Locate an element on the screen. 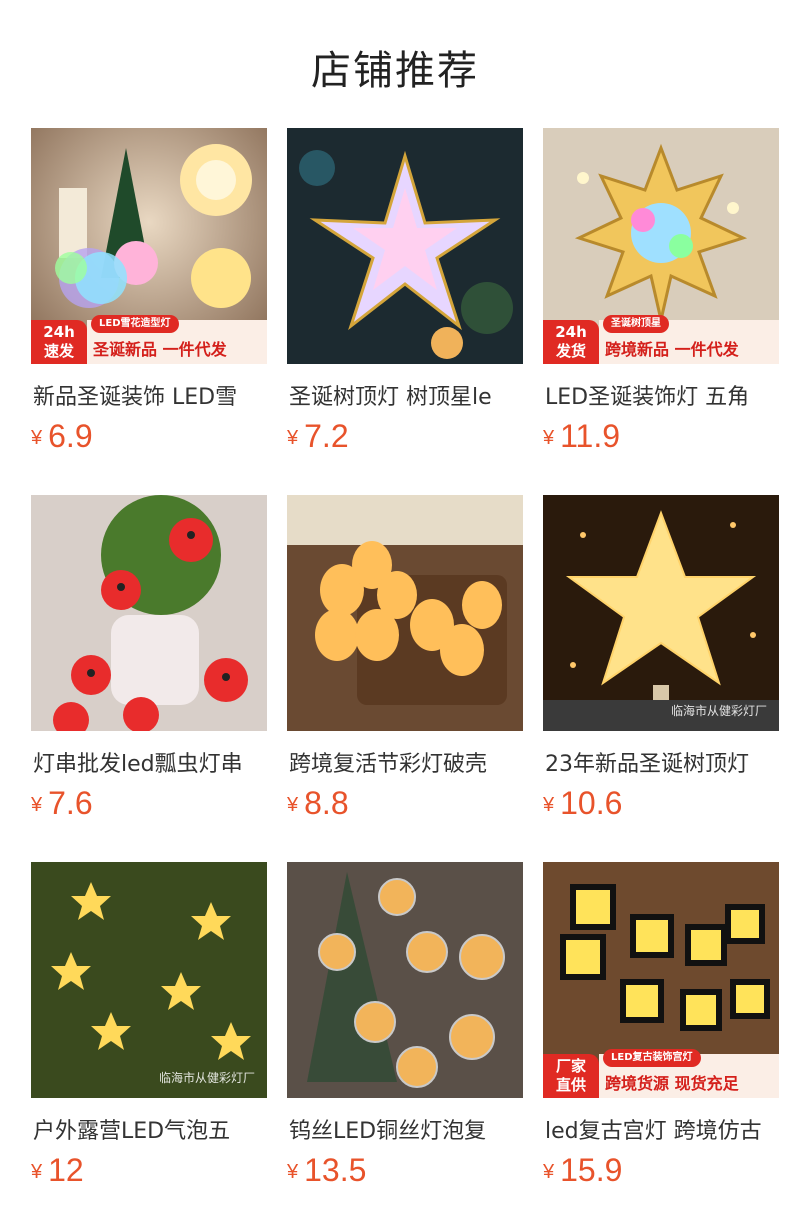 The height and width of the screenshot is (1230, 790). product-name: 圣诞树顶灯 树顶星le is located at coordinates (406, 395).